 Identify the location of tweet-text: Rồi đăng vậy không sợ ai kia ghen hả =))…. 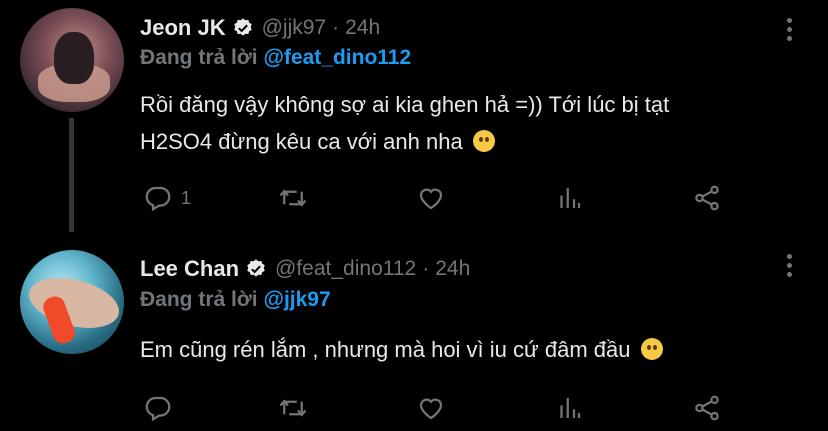
(470, 123).